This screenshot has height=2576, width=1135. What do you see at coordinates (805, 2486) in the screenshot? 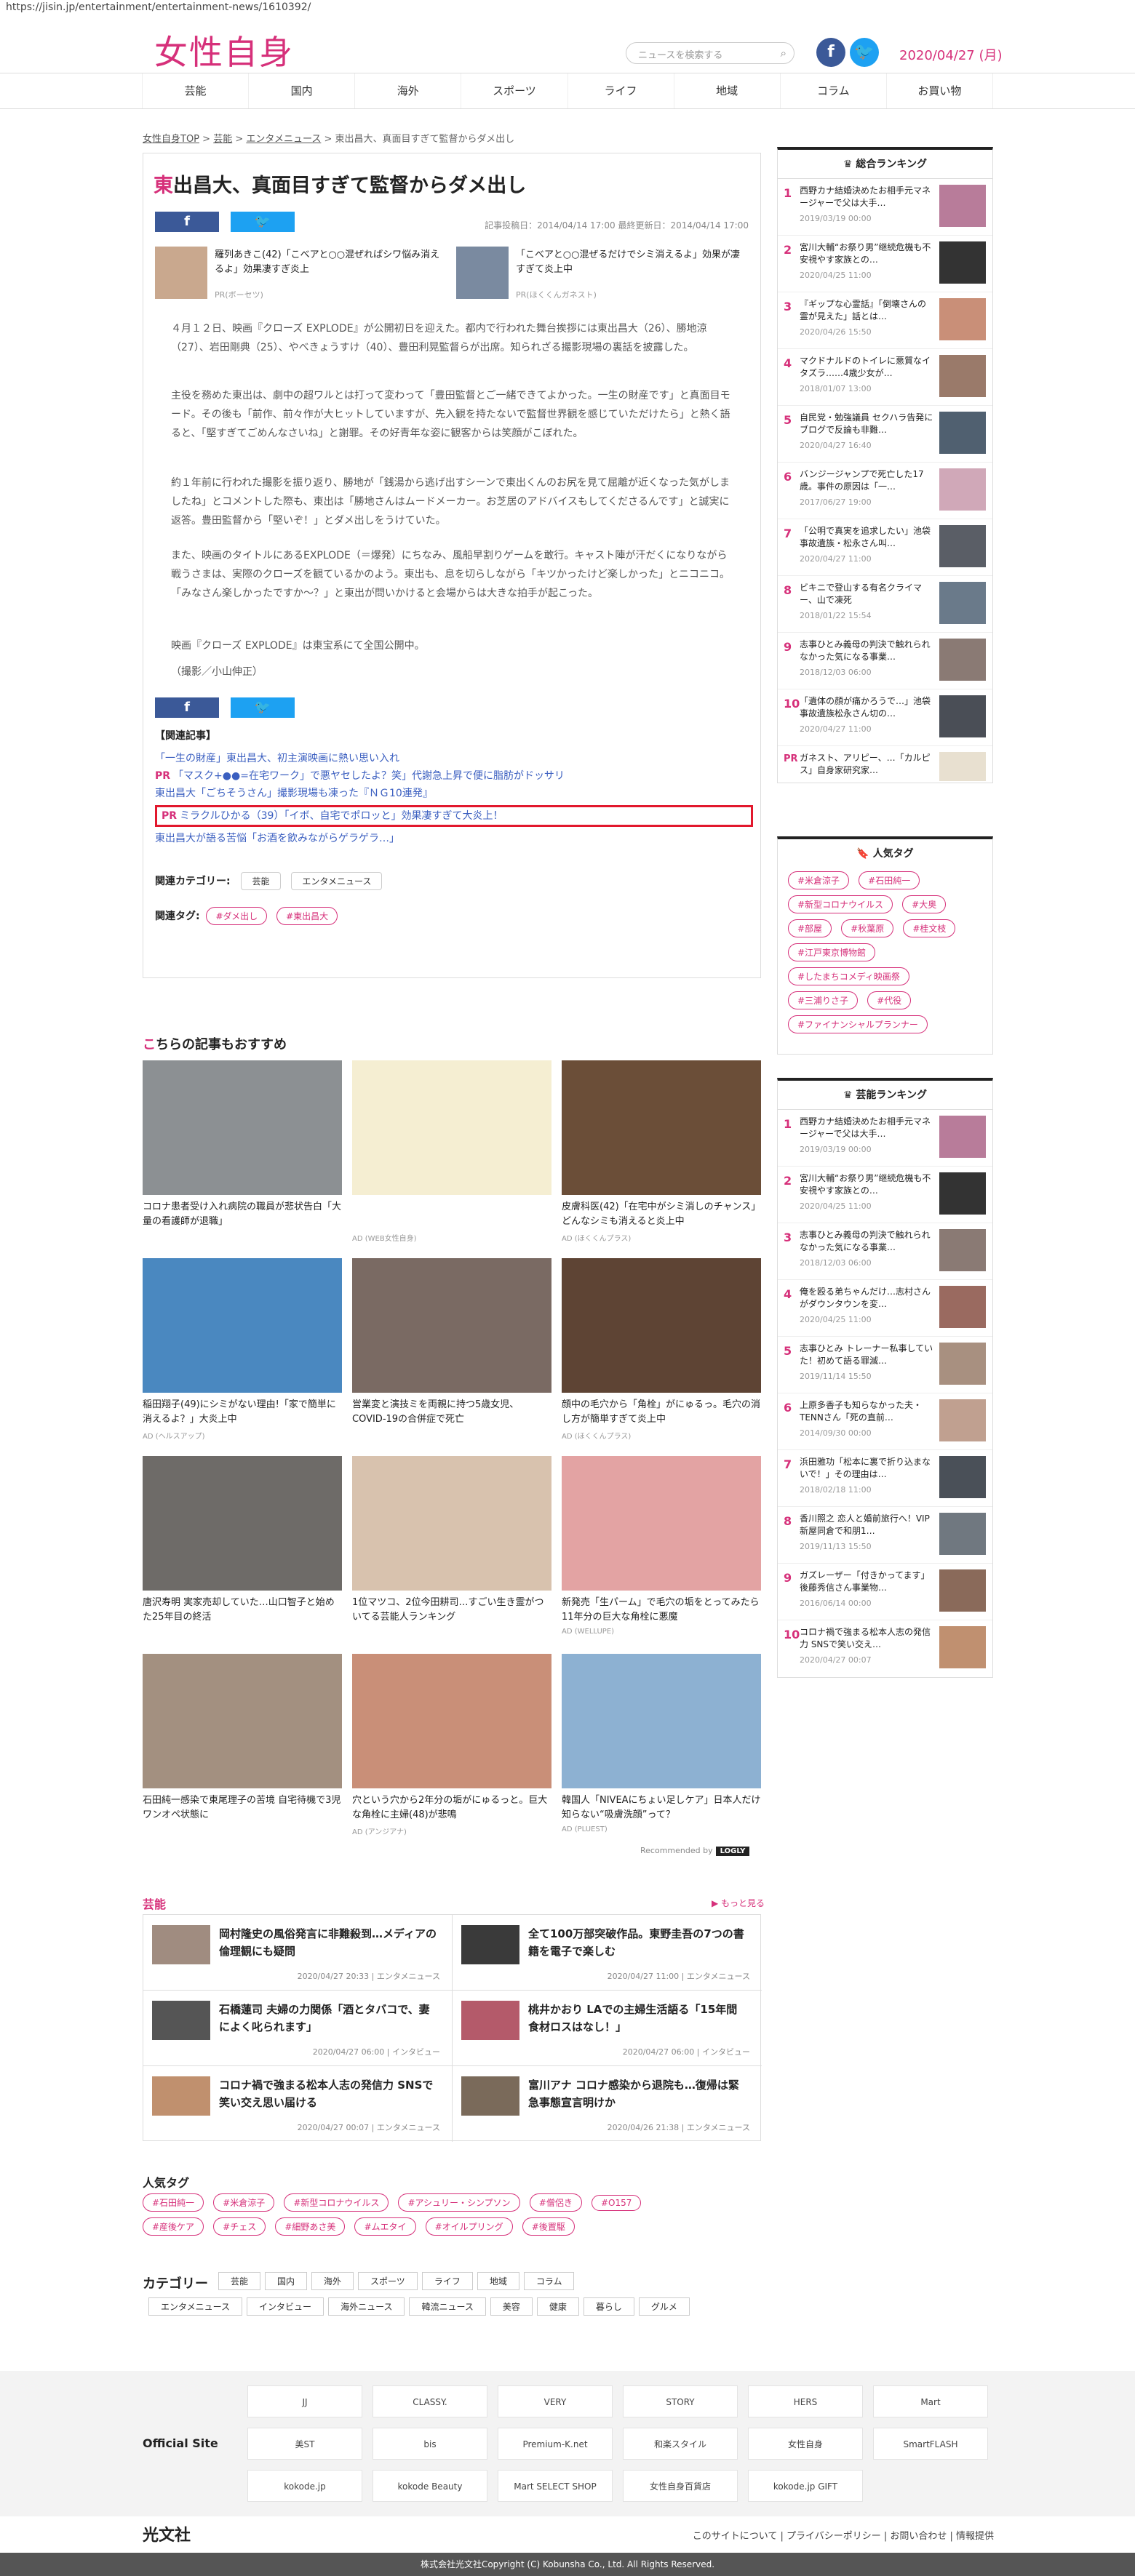
I see `official-site-link: kokode.jp GIFT` at bounding box center [805, 2486].